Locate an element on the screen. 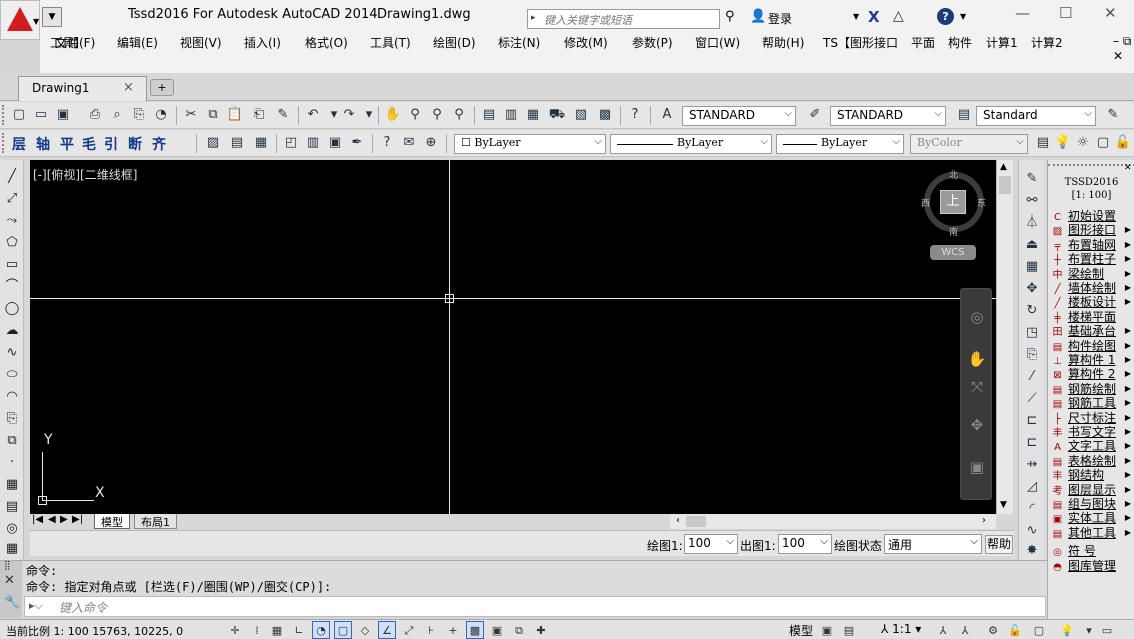 The height and width of the screenshot is (639, 1134). tssd-menu-item: ◓ 图库管理 is located at coordinates (1091, 566).